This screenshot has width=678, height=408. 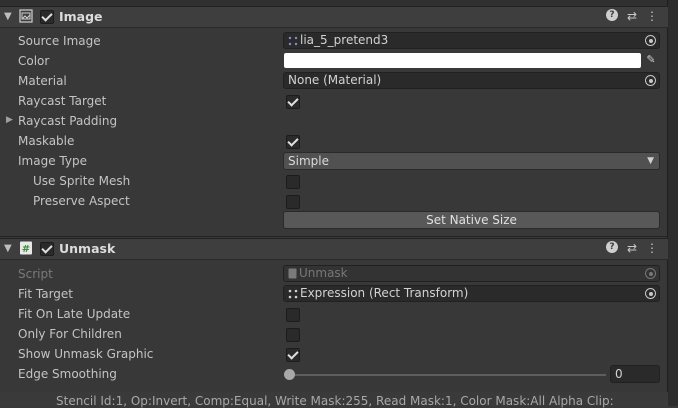 I want to click on script-file-icon, so click(x=292, y=273).